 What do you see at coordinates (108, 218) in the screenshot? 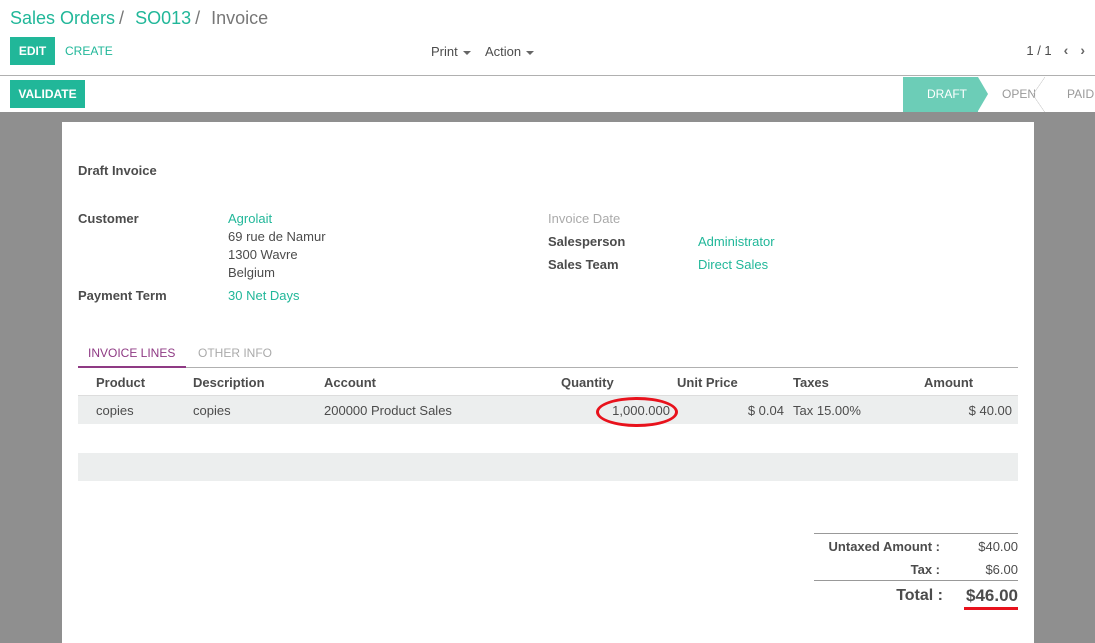
I see `customer-label: Customer` at bounding box center [108, 218].